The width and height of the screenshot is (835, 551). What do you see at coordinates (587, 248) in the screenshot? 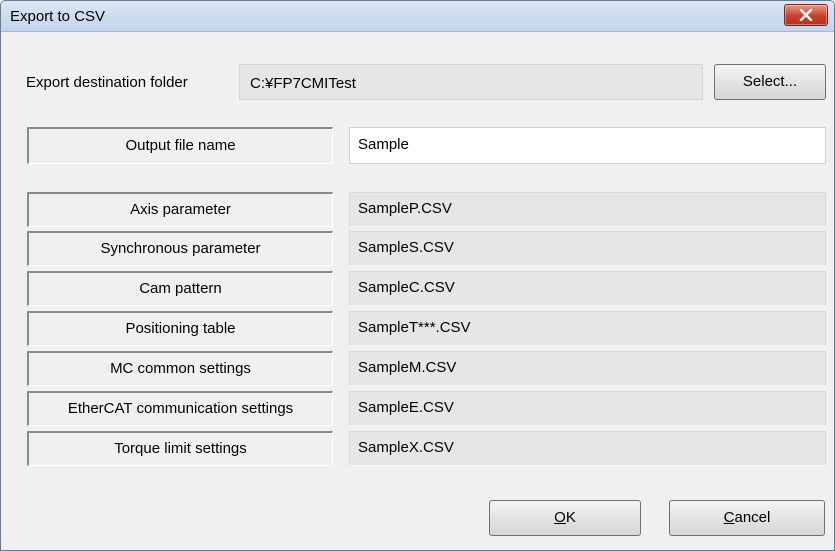
I see `synchronous-parameter-file: SampleS.CSV` at bounding box center [587, 248].